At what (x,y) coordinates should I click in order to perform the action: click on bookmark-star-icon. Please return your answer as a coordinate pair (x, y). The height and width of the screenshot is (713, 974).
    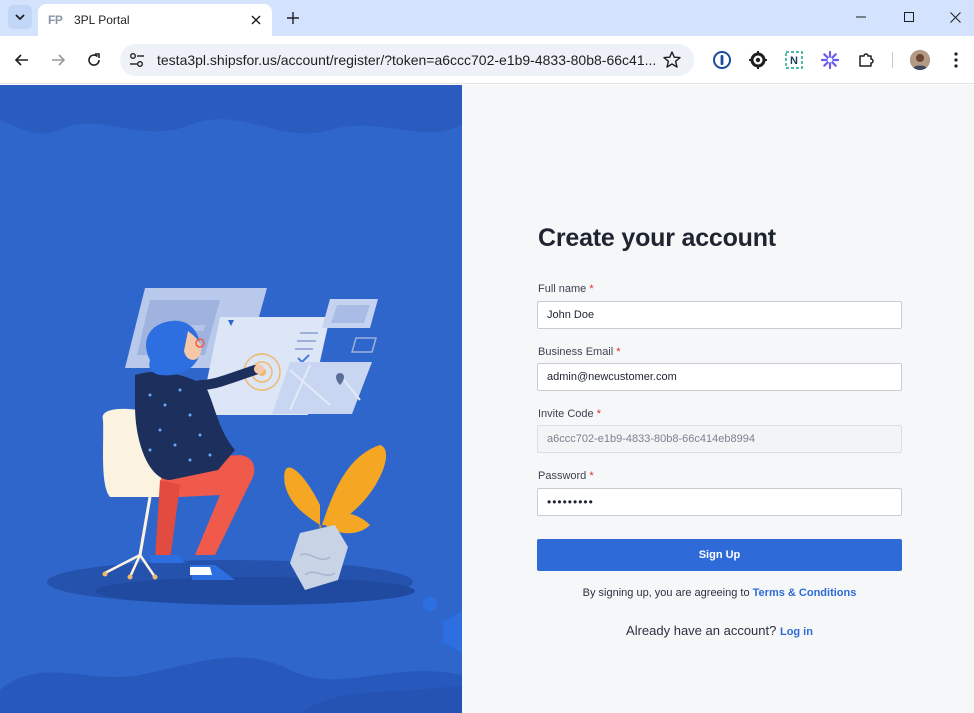
    Looking at the image, I should click on (672, 60).